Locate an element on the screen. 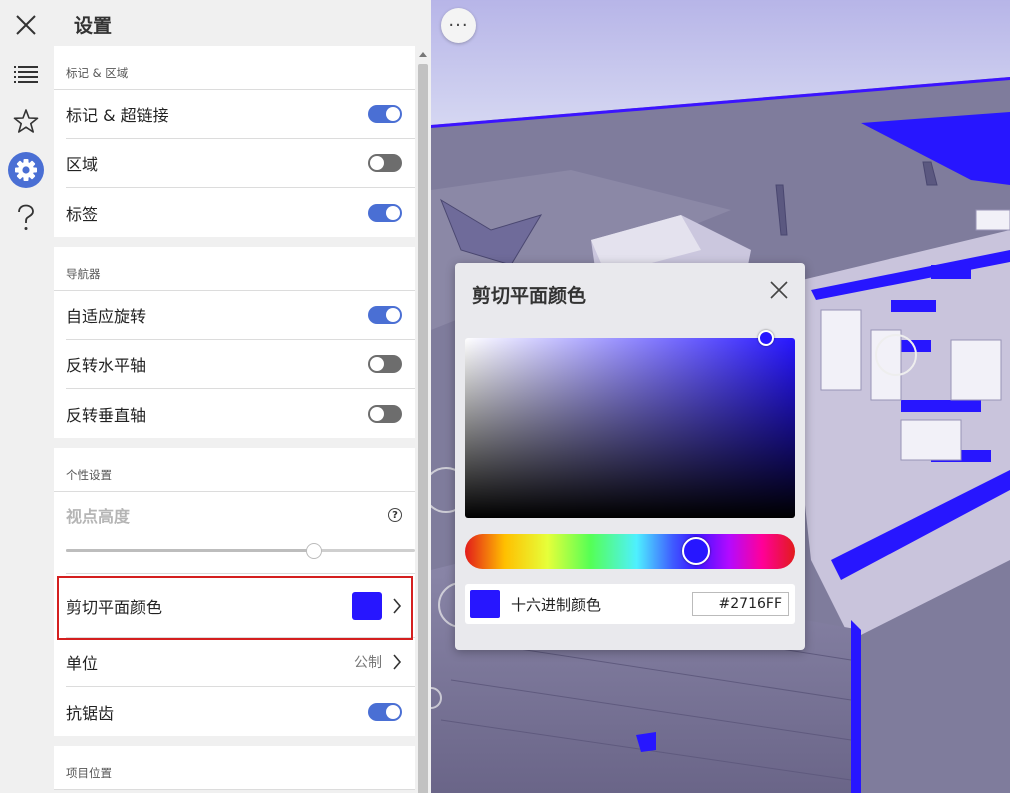 Image resolution: width=1010 pixels, height=793 pixels. toggle-tags is located at coordinates (385, 212).